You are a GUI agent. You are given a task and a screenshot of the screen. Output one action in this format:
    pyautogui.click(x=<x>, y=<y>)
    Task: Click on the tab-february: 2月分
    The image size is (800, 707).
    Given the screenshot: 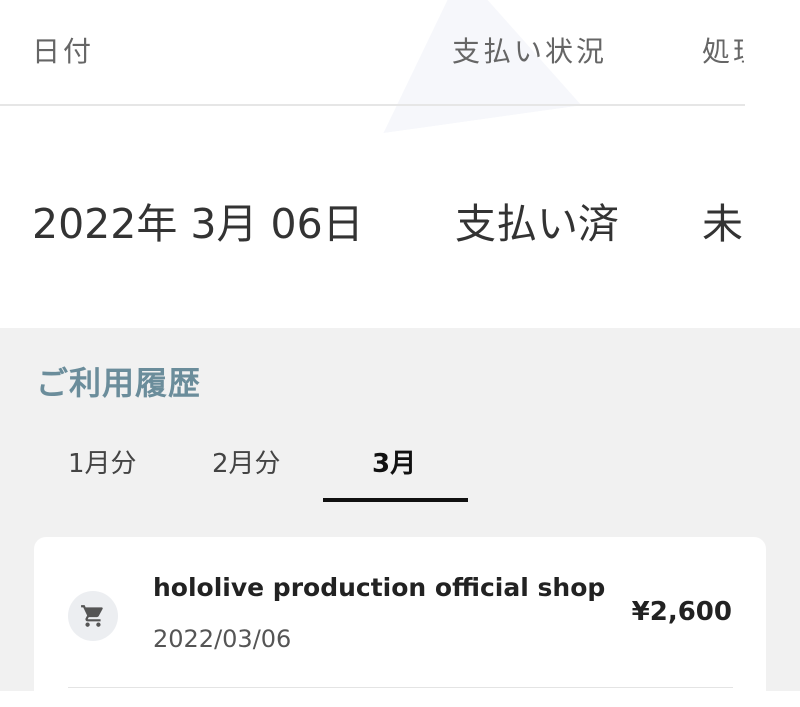 What is the action you would take?
    pyautogui.click(x=246, y=461)
    